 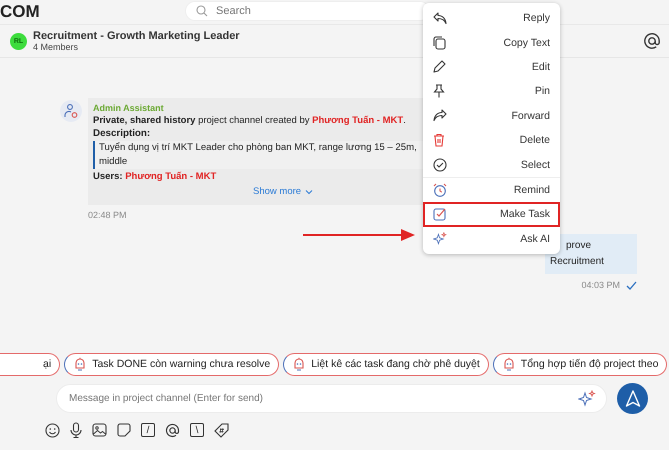 What do you see at coordinates (491, 67) in the screenshot?
I see `menu-item: Edit` at bounding box center [491, 67].